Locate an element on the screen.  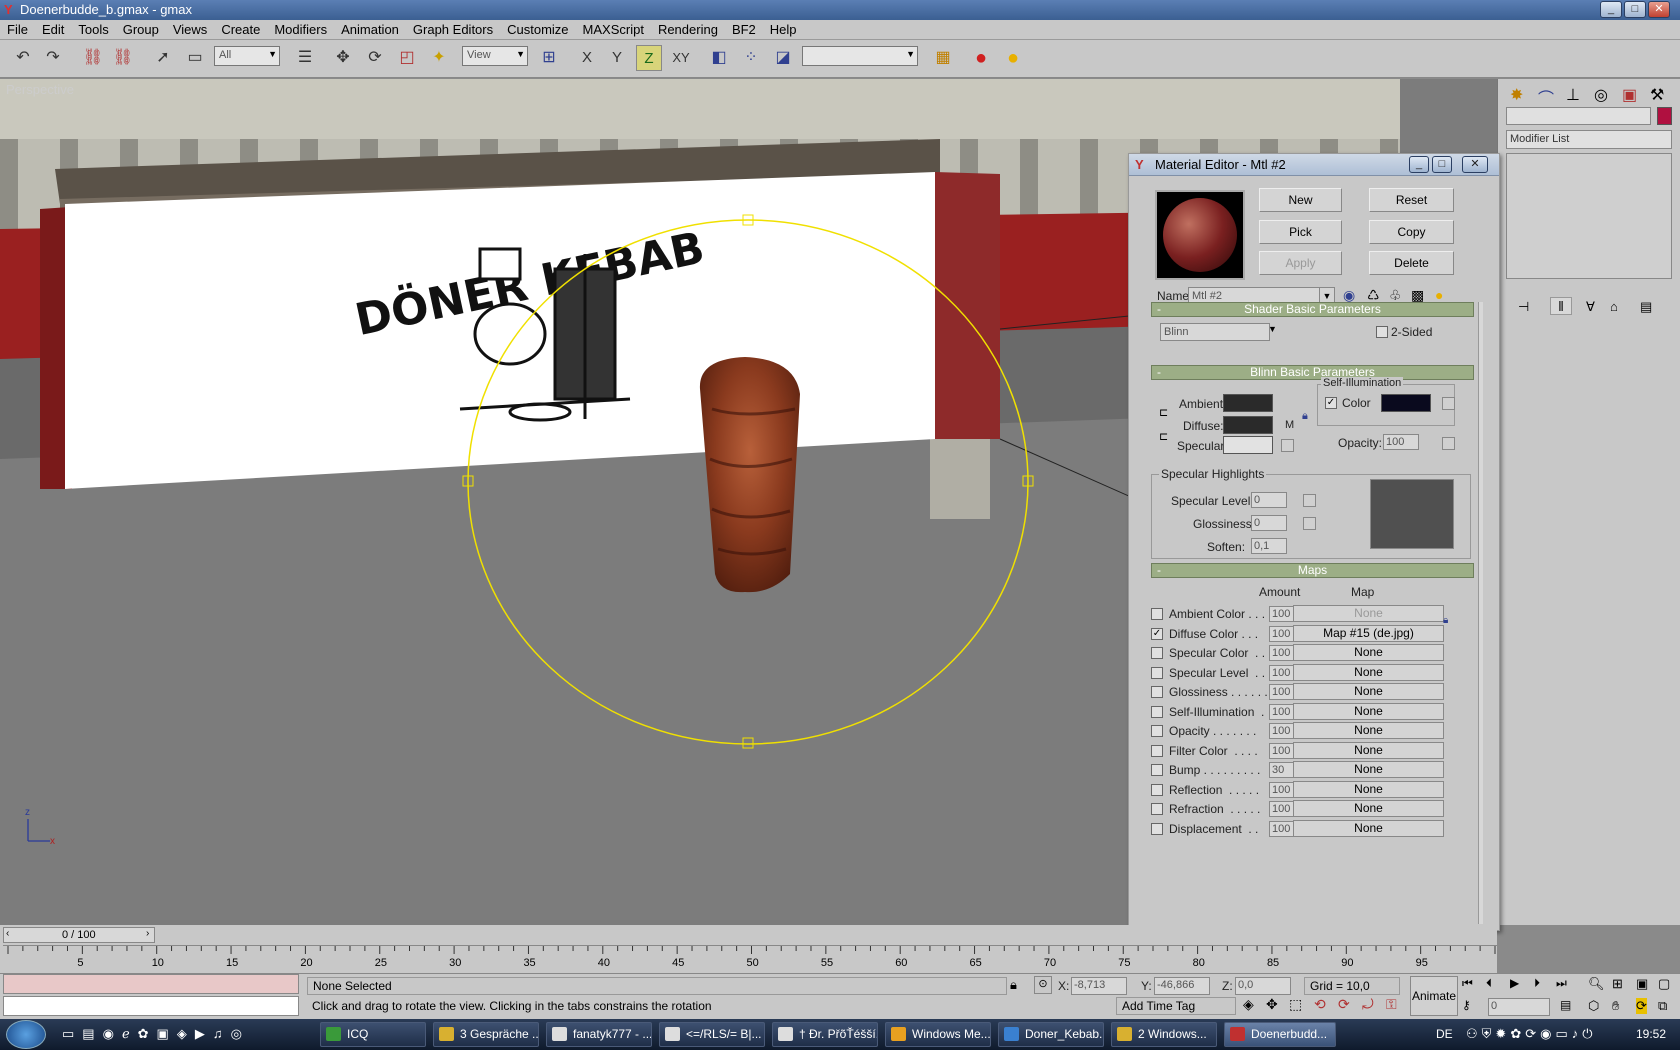
shader-dropdown-arrow-icon: ▼ is located at coordinates (1272, 329).